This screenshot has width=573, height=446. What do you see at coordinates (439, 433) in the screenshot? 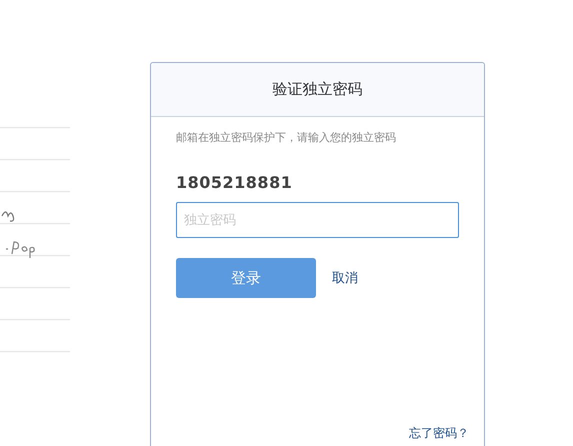
I see `forgot-password-link: 忘了密码？` at bounding box center [439, 433].